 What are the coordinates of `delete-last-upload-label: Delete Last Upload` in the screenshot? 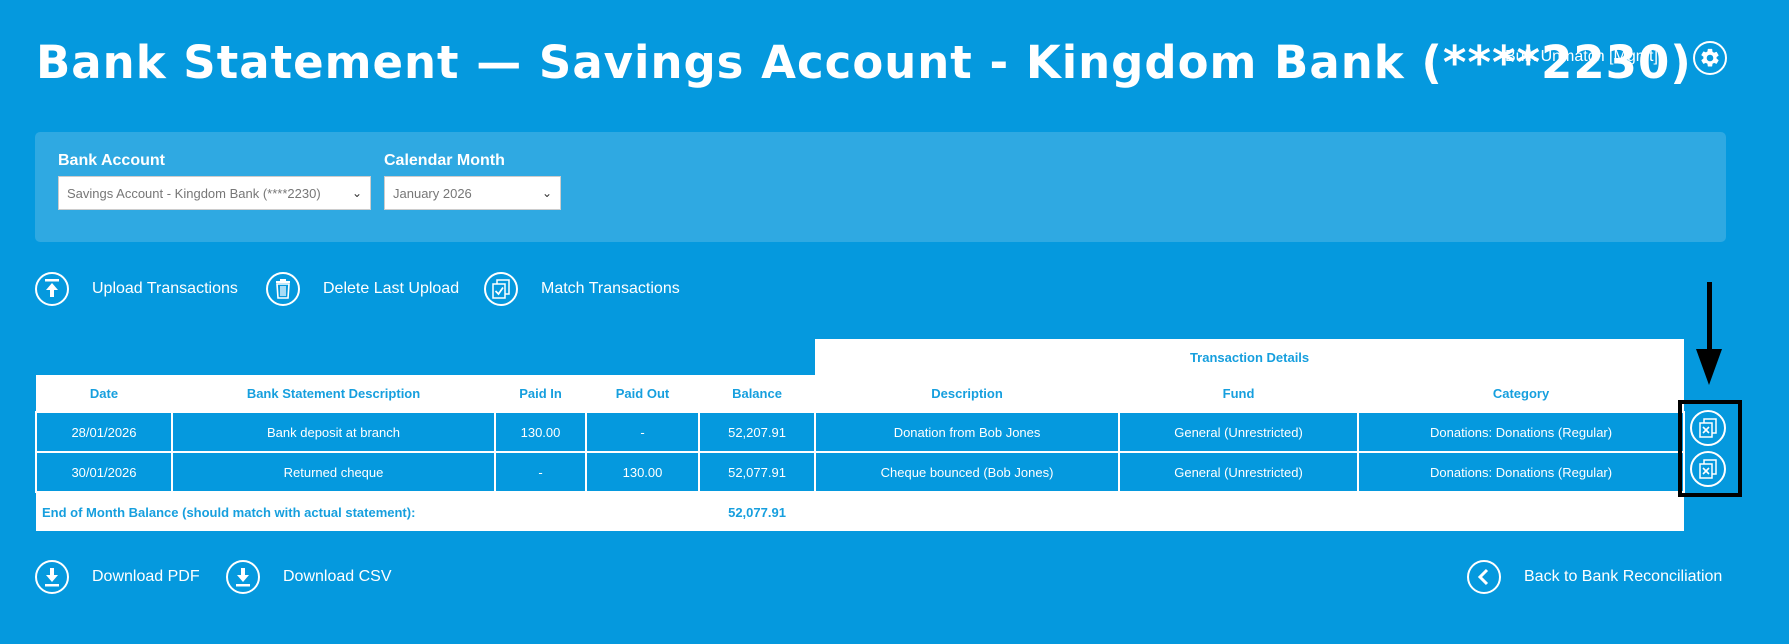 It's located at (391, 288).